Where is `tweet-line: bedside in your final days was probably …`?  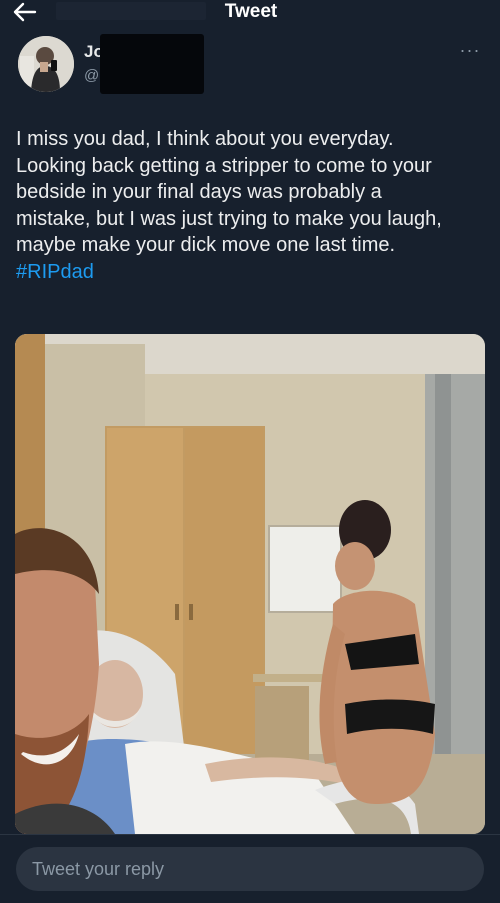
tweet-line: bedside in your final days was probably … is located at coordinates (199, 192).